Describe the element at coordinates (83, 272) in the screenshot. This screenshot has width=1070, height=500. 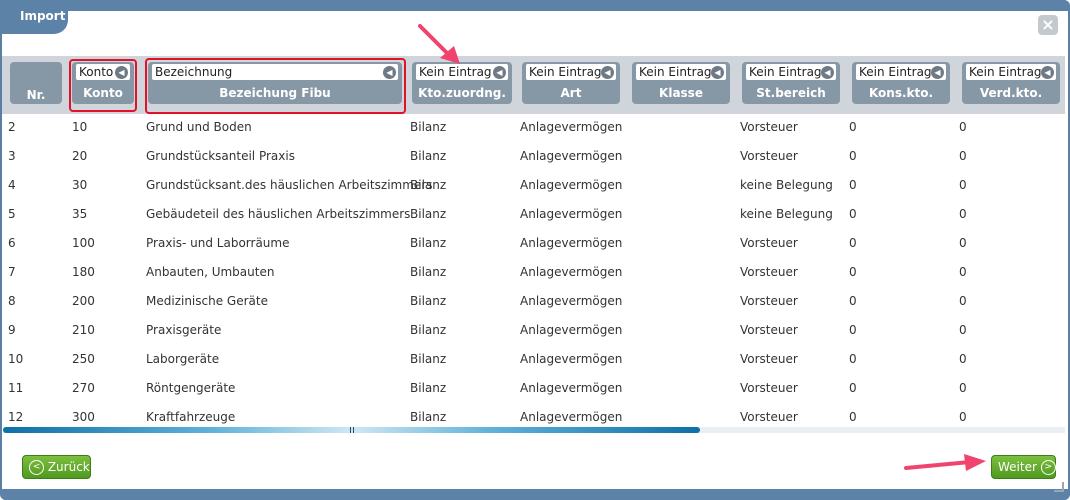
I see `cell-konto: 180` at that location.